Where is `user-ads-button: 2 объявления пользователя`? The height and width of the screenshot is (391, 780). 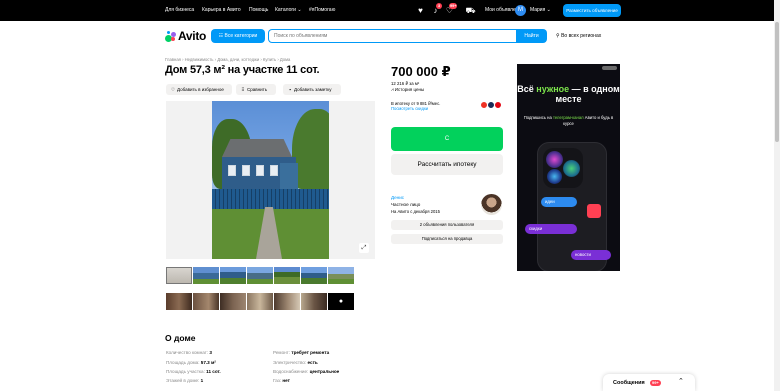
user-ads-button: 2 объявления пользователя is located at coordinates (447, 225).